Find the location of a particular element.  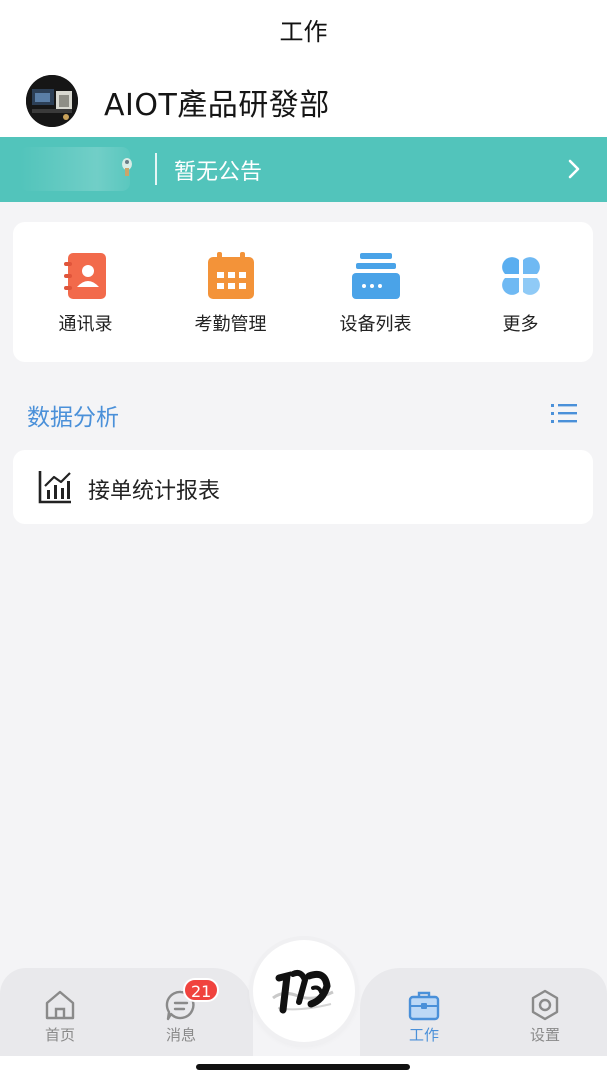

org-name: AIOT產品研發部 is located at coordinates (217, 102).